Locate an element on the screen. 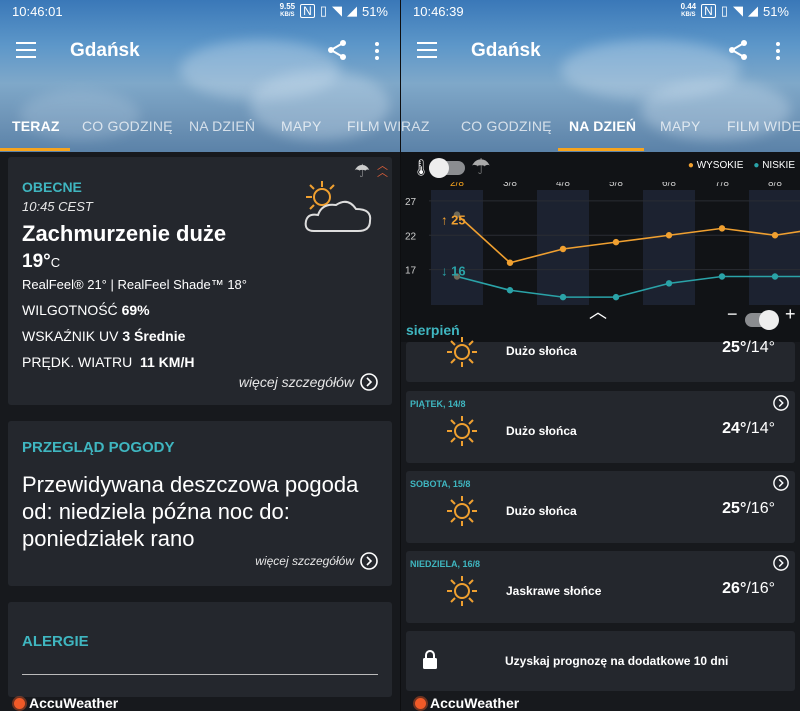 The width and height of the screenshot is (800, 711). sun-behind-cloud-icon is located at coordinates (338, 206).